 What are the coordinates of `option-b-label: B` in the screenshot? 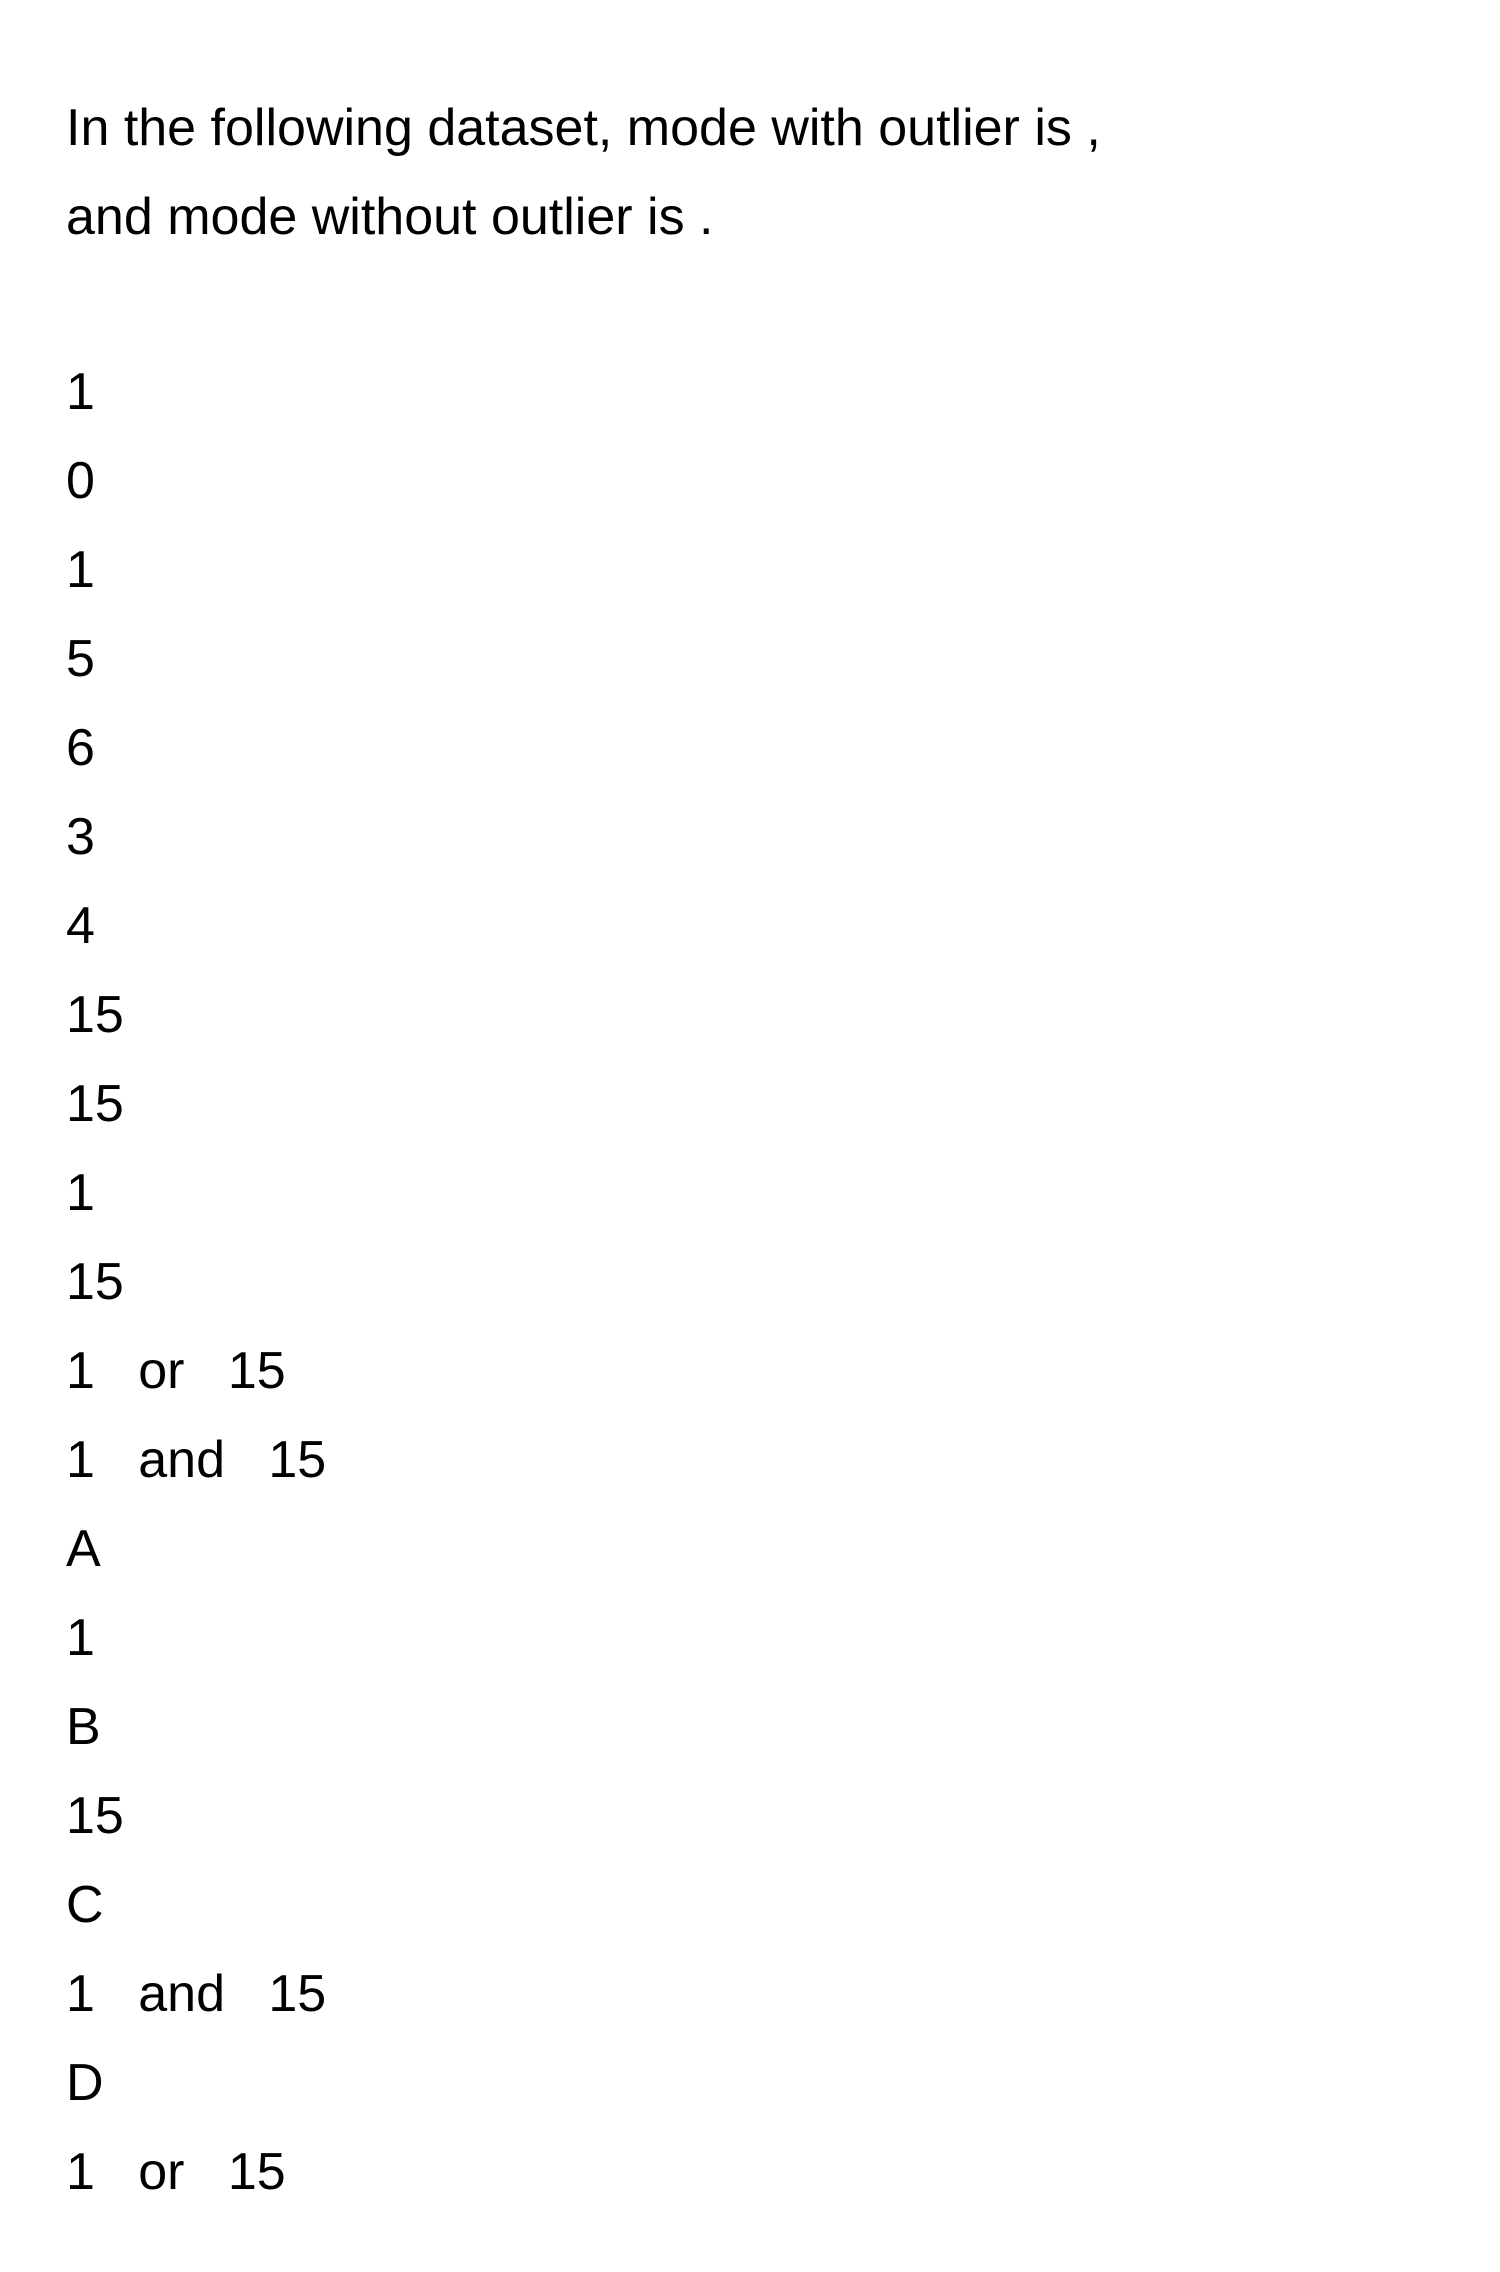 It's located at (763, 1727).